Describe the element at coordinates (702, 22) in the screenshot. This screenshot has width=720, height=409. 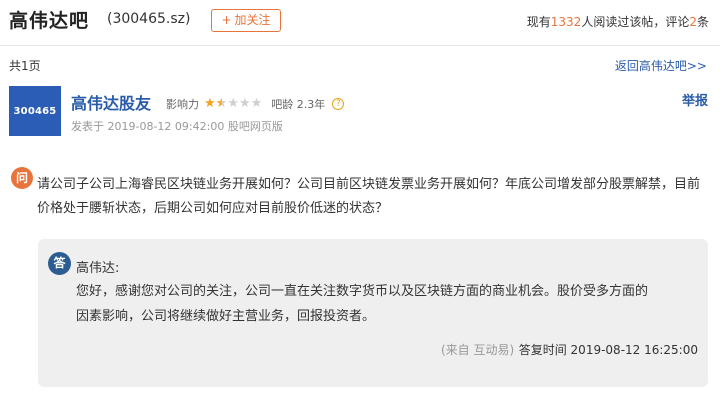
I see `comment-suffix: 条` at that location.